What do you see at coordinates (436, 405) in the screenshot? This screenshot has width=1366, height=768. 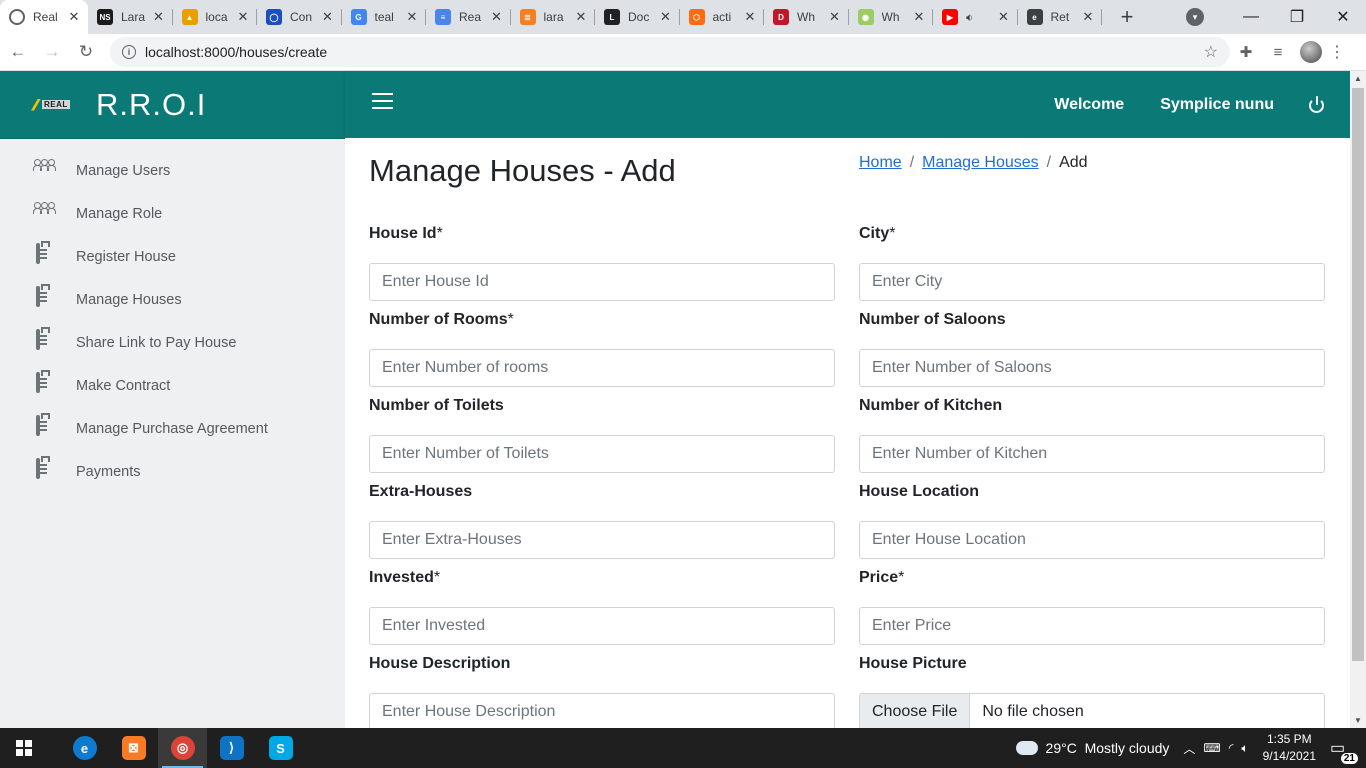 I see `toilets-label: Number of Toilets` at bounding box center [436, 405].